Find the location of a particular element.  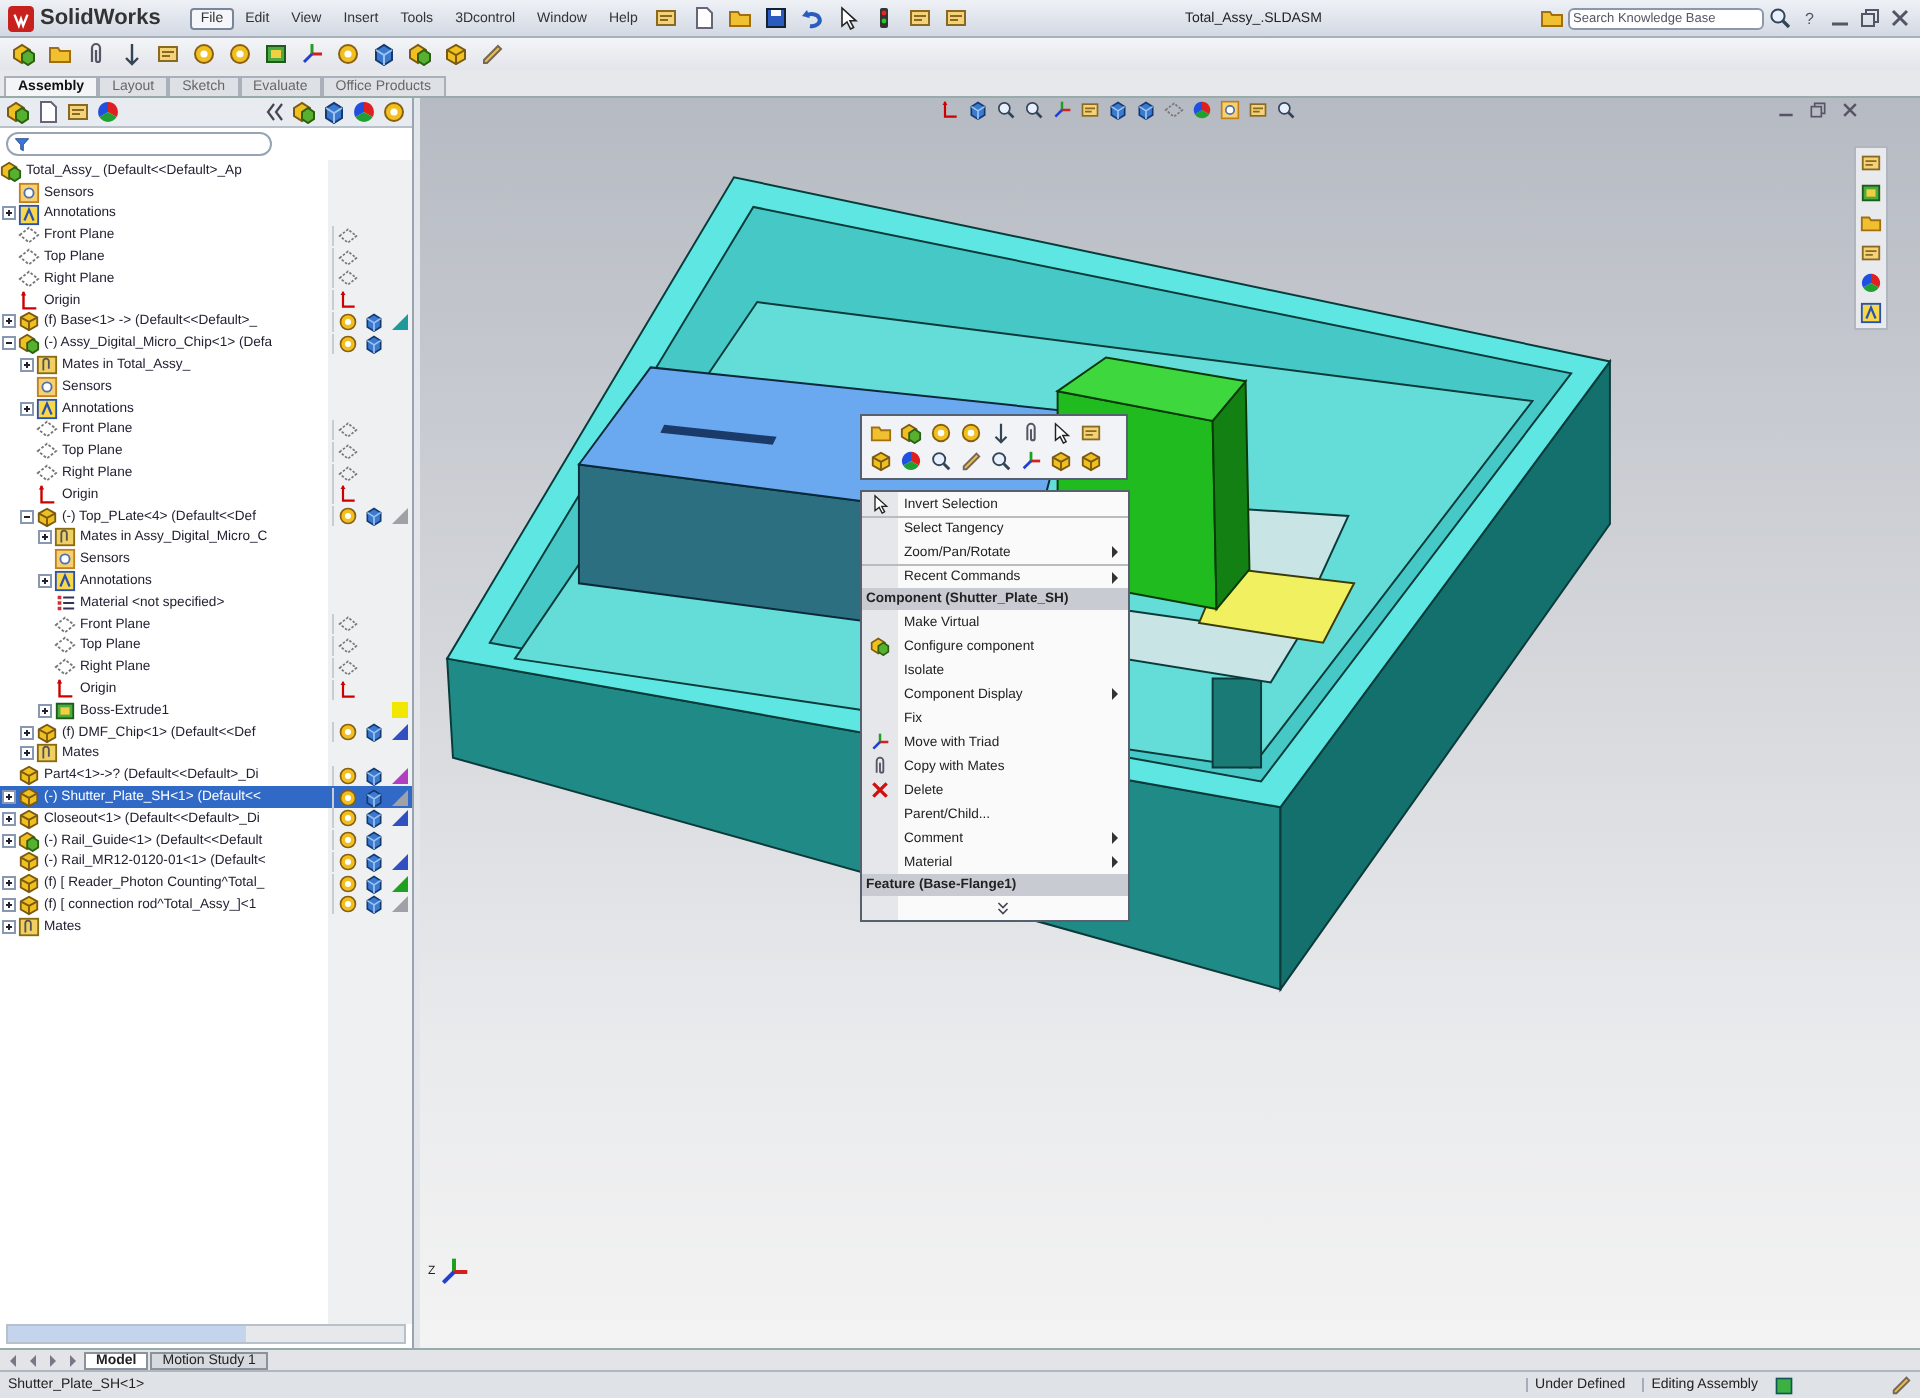

chevron-icon is located at coordinates (274, 112).